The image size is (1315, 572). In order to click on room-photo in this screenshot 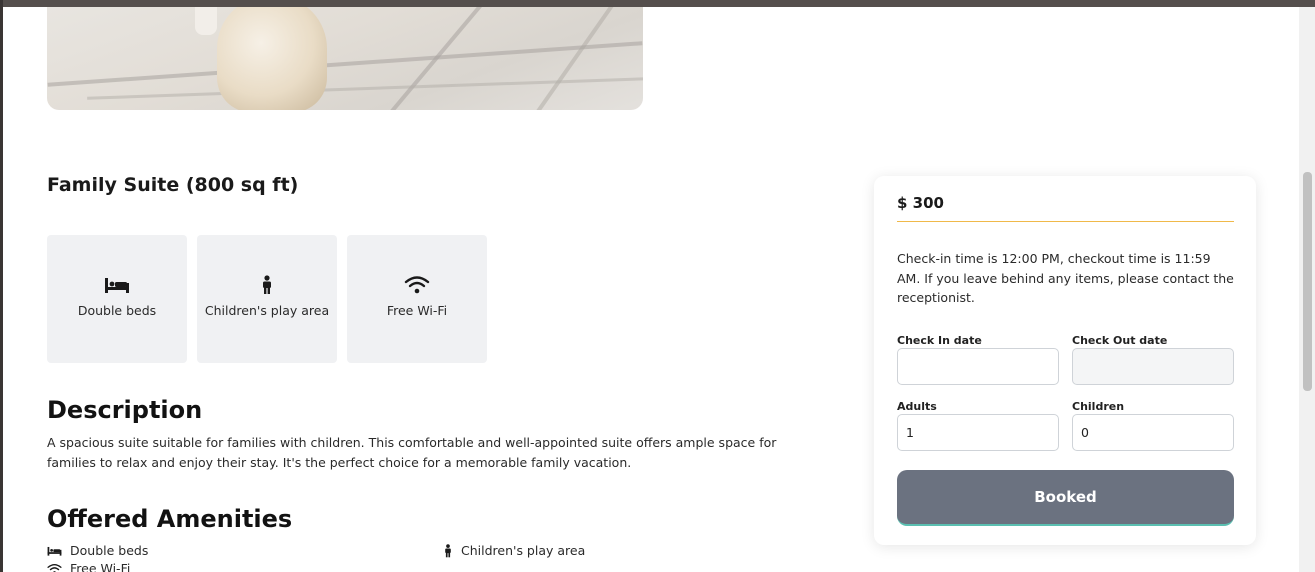, I will do `click(345, 58)`.